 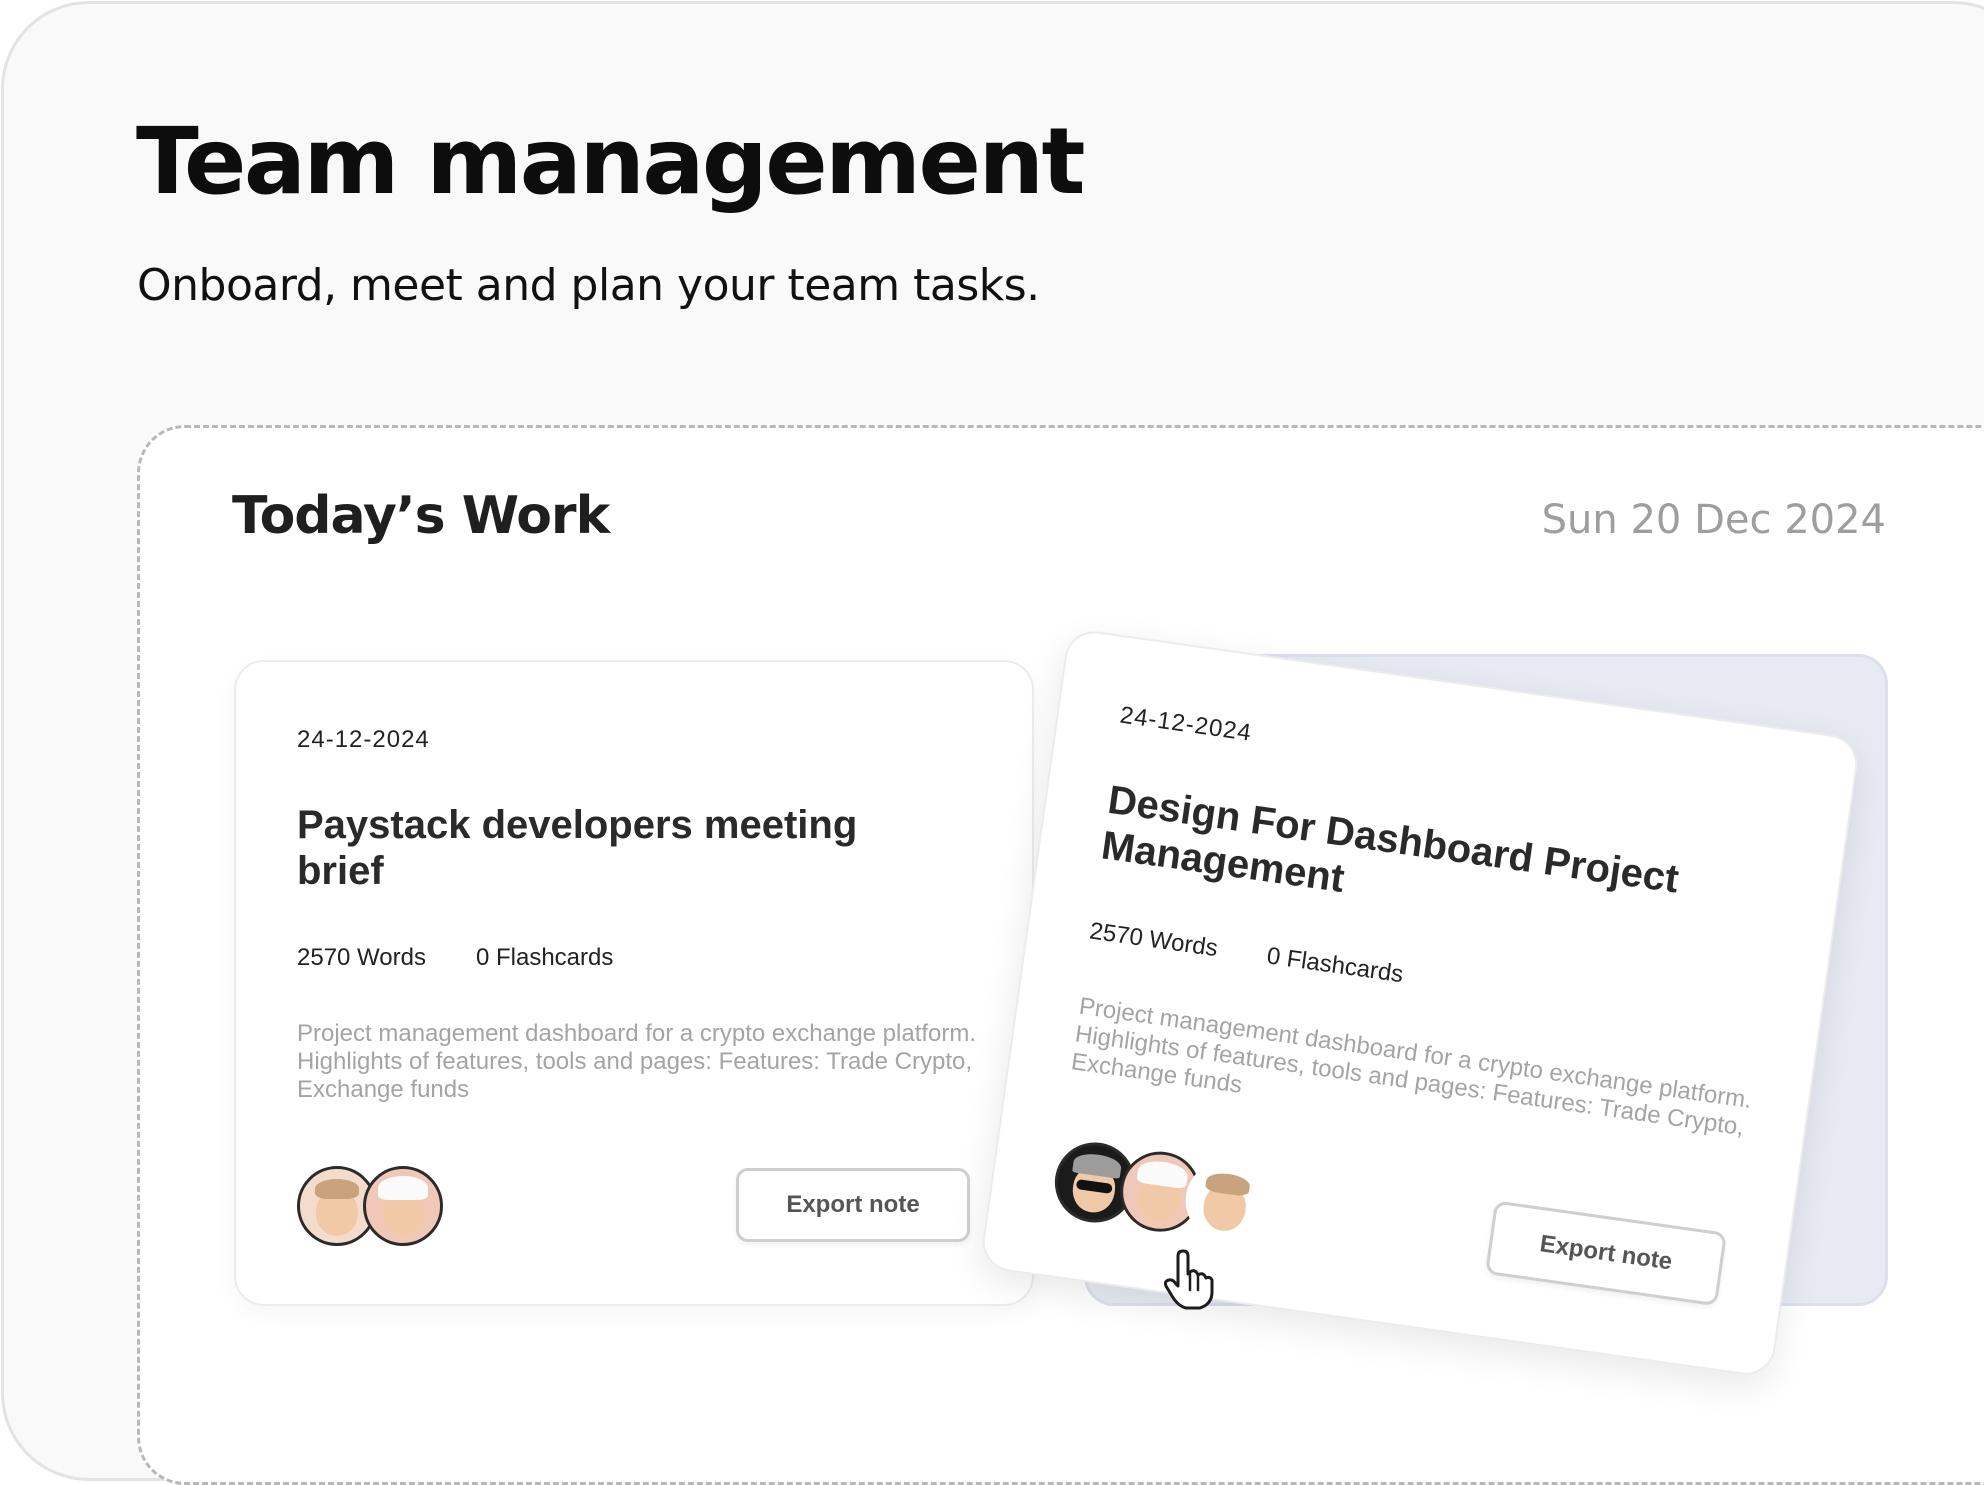 I want to click on panel-date: Sun 20 Dec 2024, so click(x=1713, y=520).